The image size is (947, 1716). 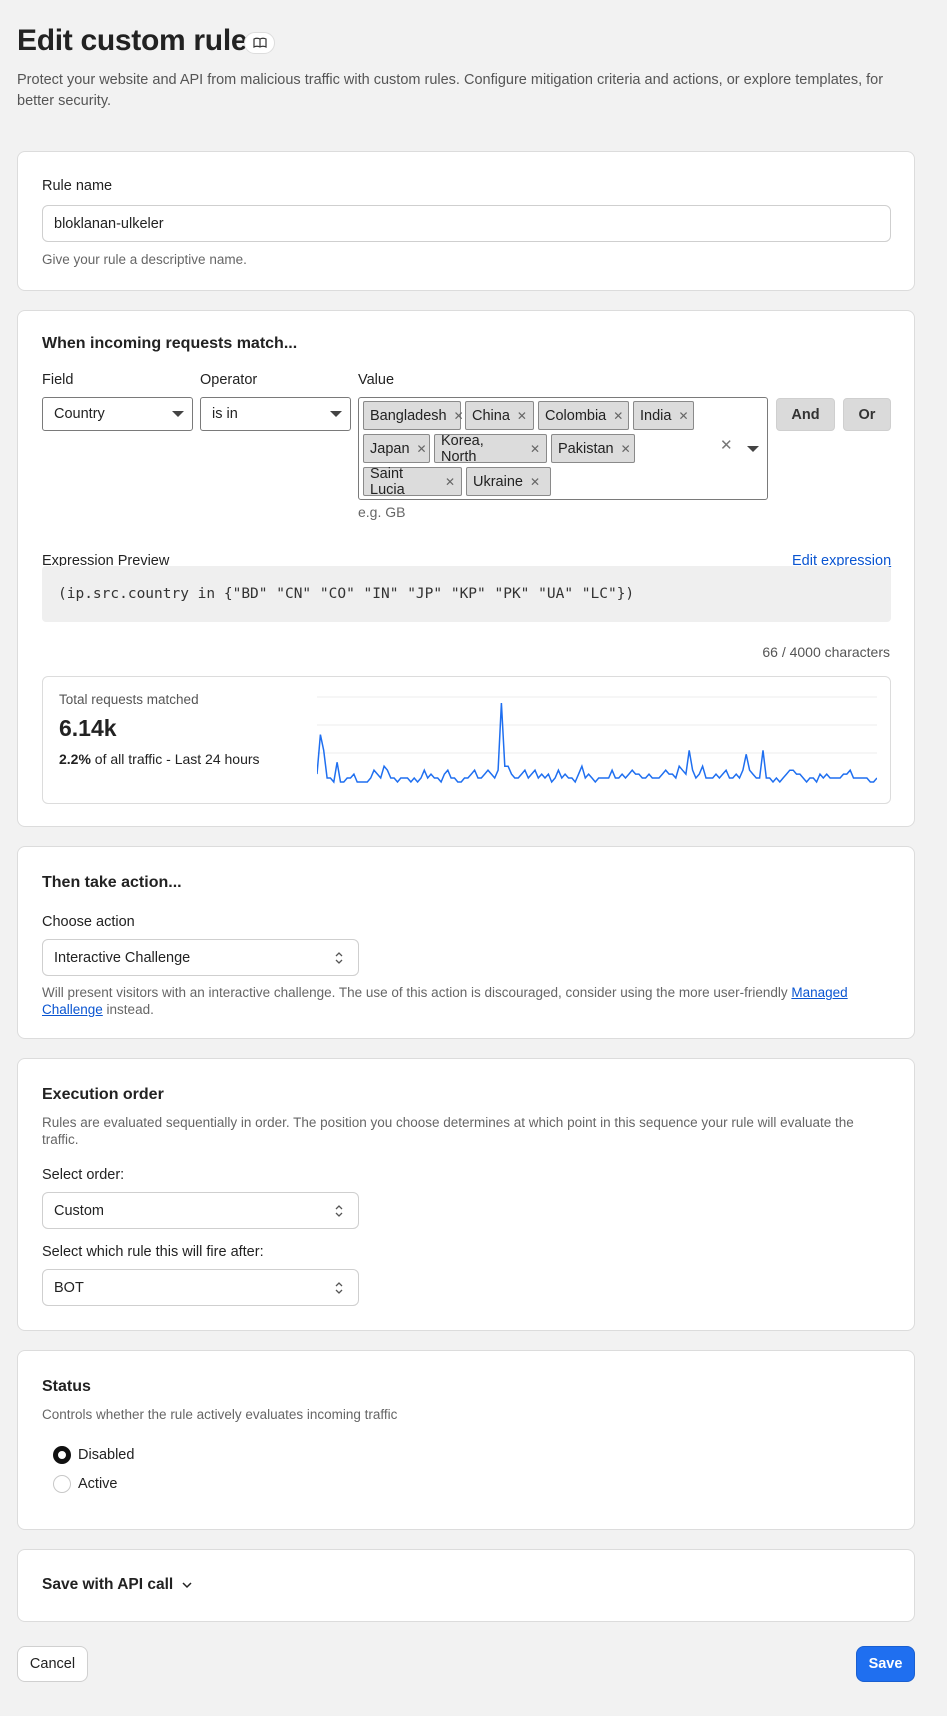 What do you see at coordinates (805, 414) in the screenshot?
I see `and-button: And` at bounding box center [805, 414].